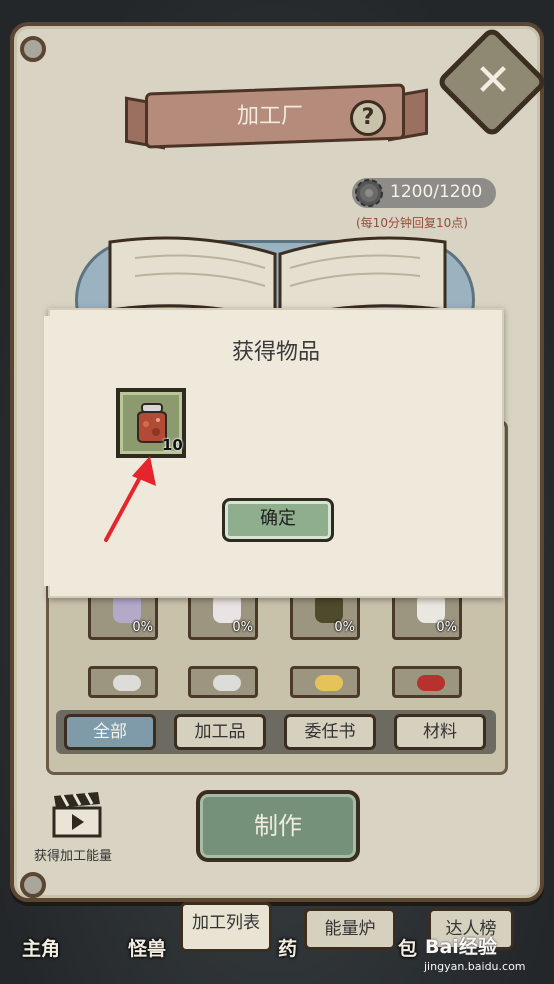 This screenshot has height=984, width=554. Describe the element at coordinates (431, 683) in the screenshot. I see `red-box-icon` at that location.